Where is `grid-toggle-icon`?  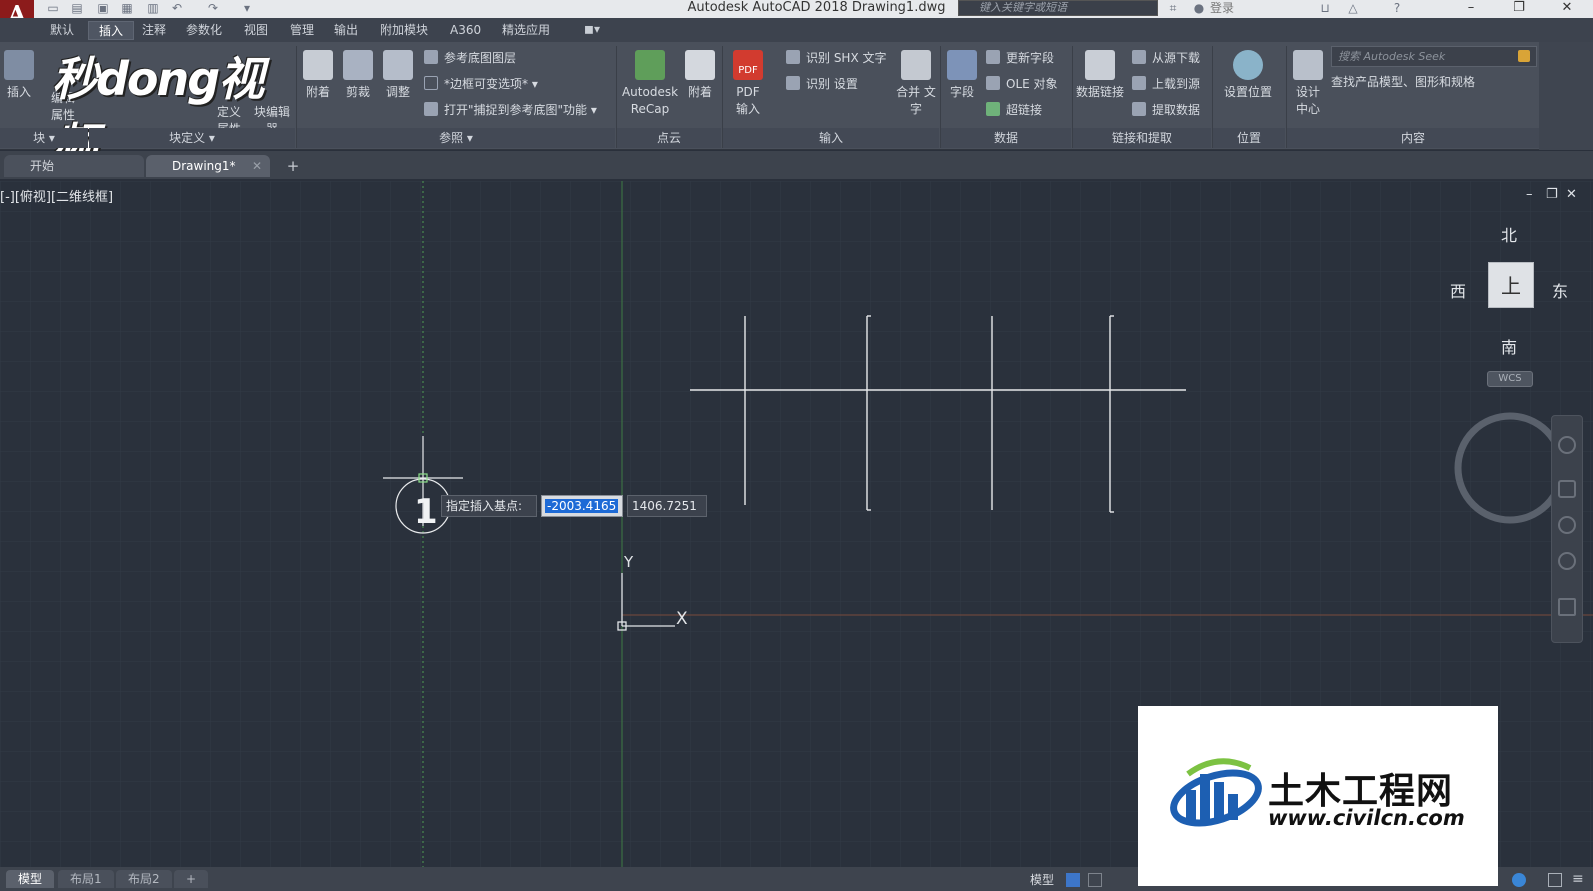 grid-toggle-icon is located at coordinates (1073, 880).